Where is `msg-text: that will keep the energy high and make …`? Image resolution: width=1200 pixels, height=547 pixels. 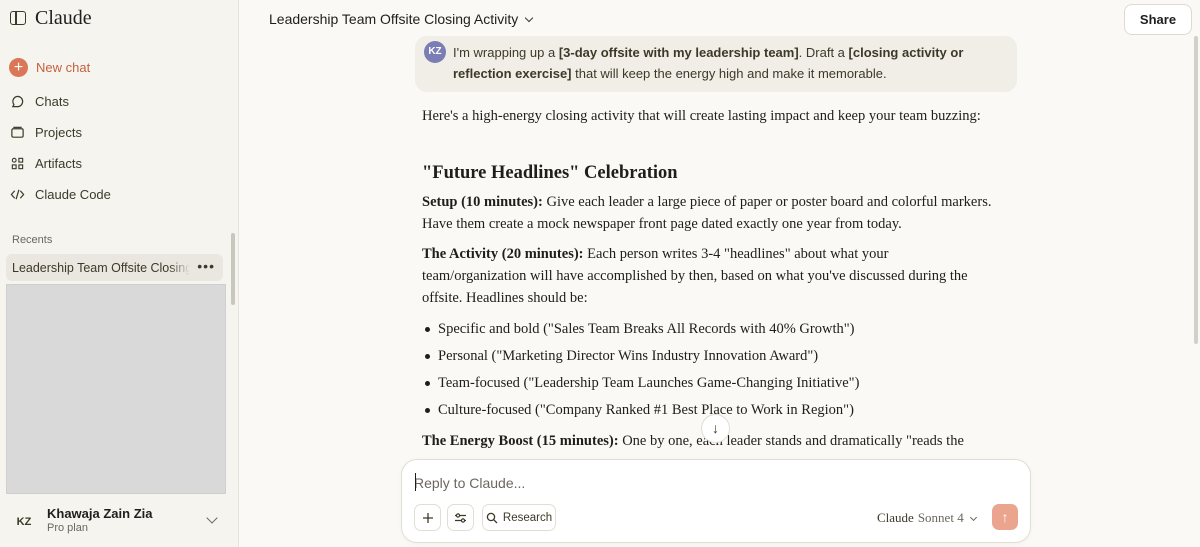
msg-text: that will keep the energy high and make … is located at coordinates (729, 73).